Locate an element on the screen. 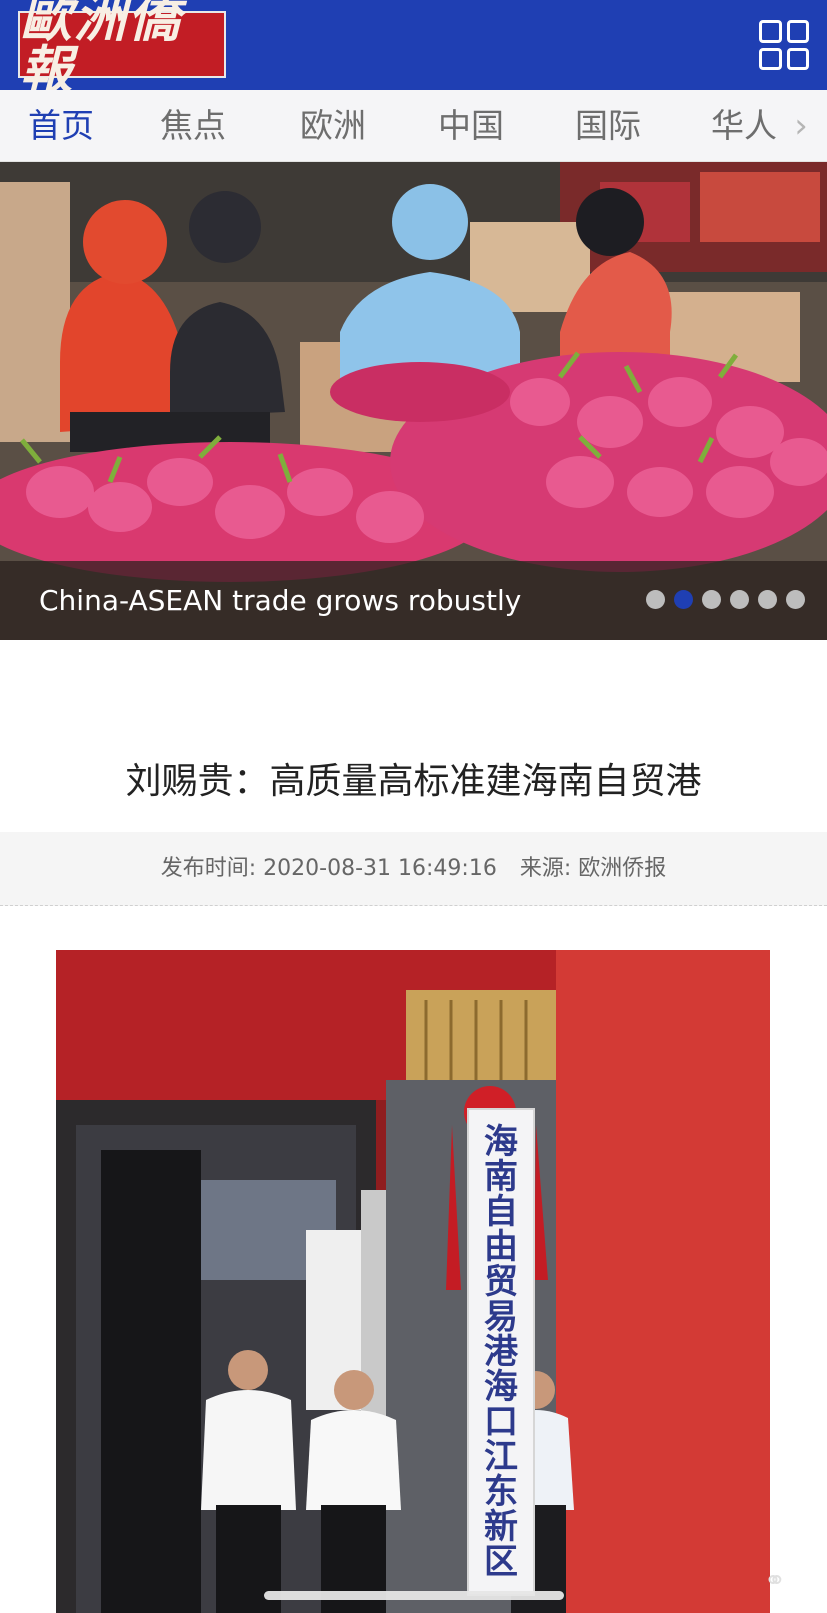 The width and height of the screenshot is (827, 1613). plaque-char: 新 is located at coordinates (501, 1527).